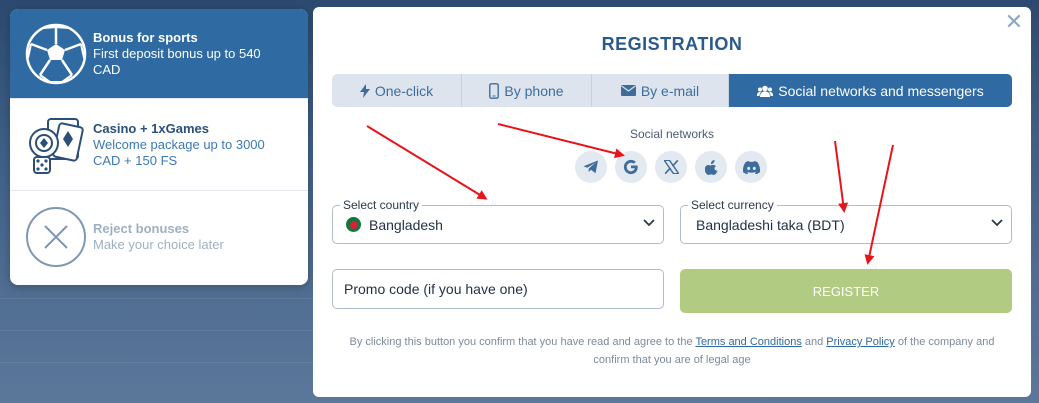 The width and height of the screenshot is (1039, 403). I want to click on currency-value: Bangladeshi taka (BDT), so click(770, 224).